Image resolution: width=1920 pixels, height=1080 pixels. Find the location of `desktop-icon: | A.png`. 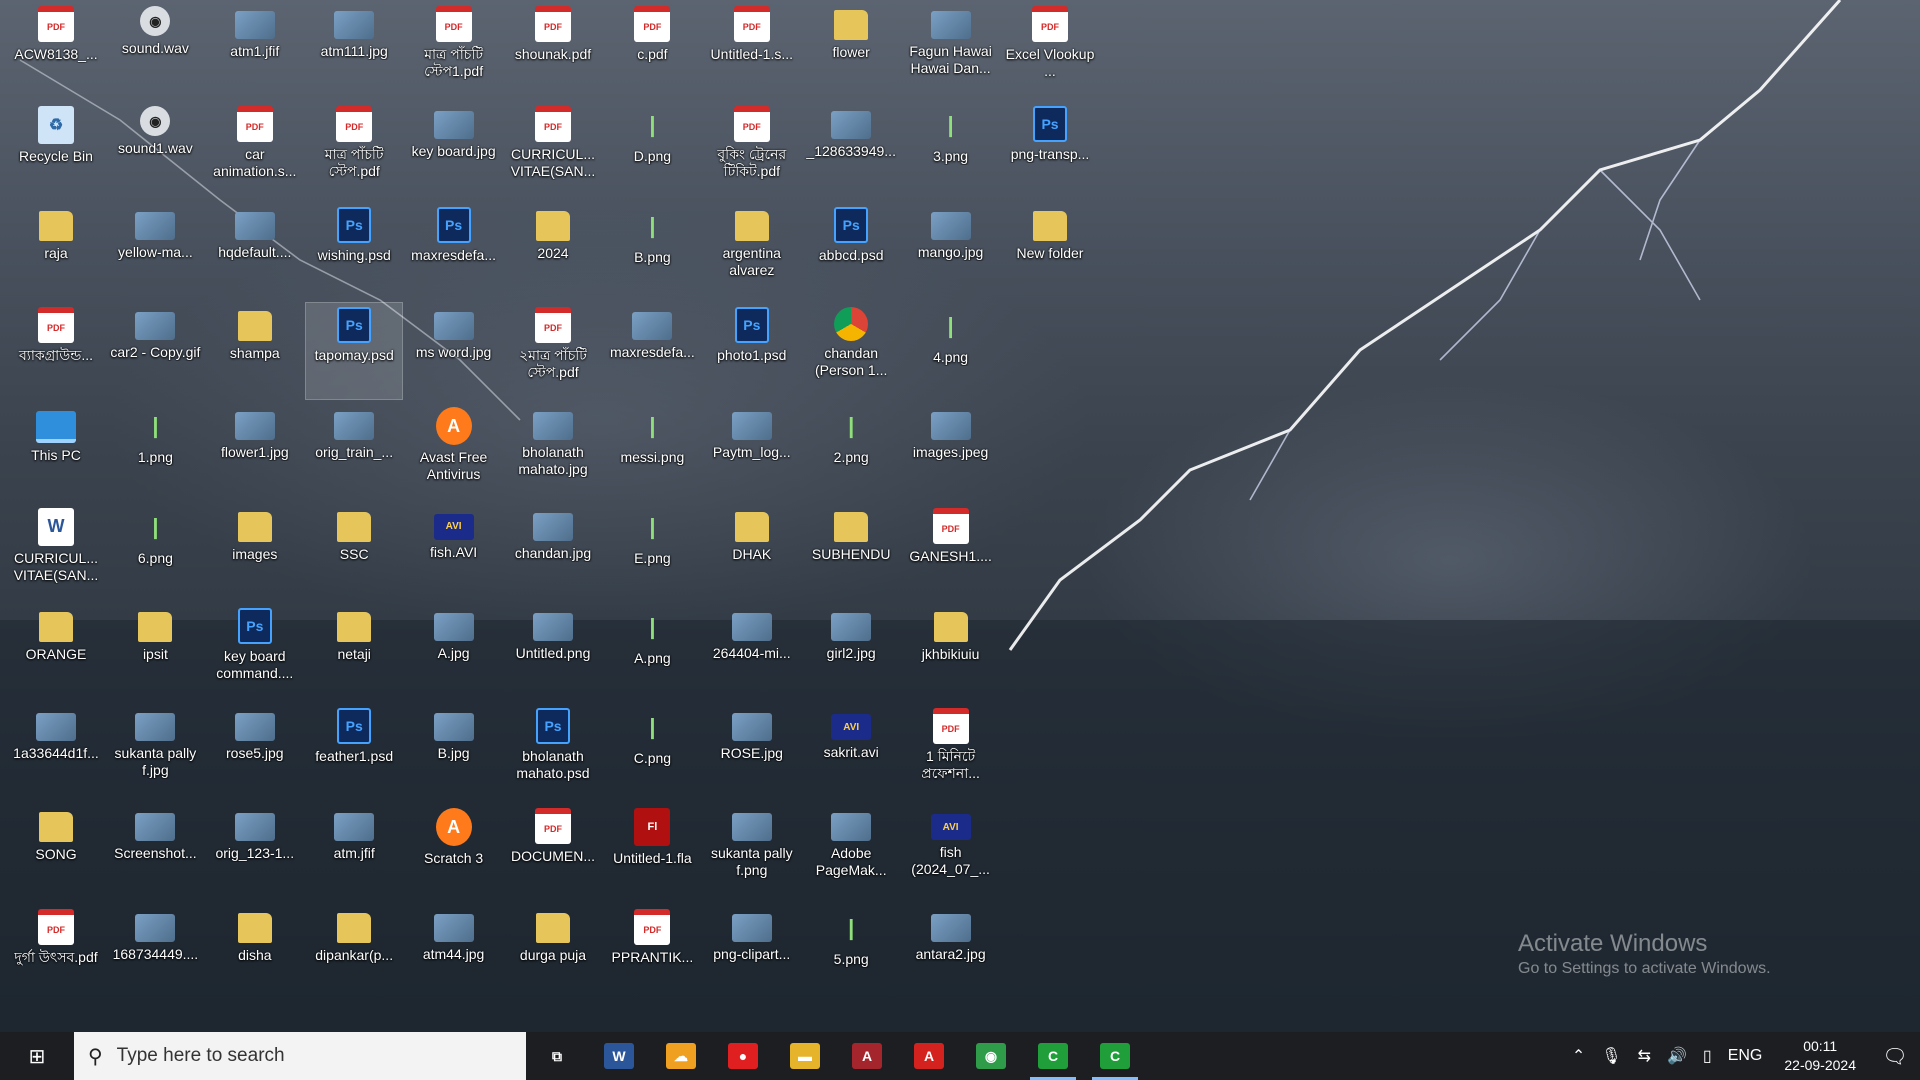

desktop-icon: | A.png is located at coordinates (652, 652).